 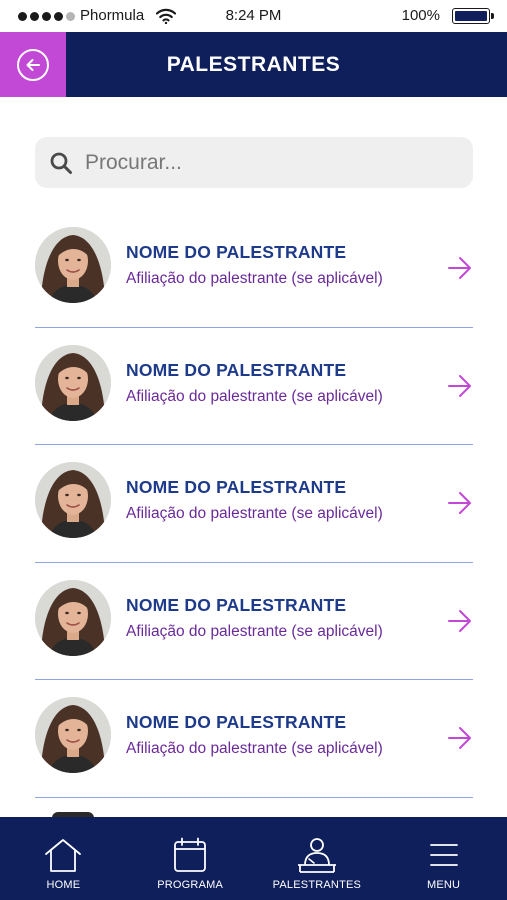 What do you see at coordinates (265, 162) in the screenshot?
I see `search-input` at bounding box center [265, 162].